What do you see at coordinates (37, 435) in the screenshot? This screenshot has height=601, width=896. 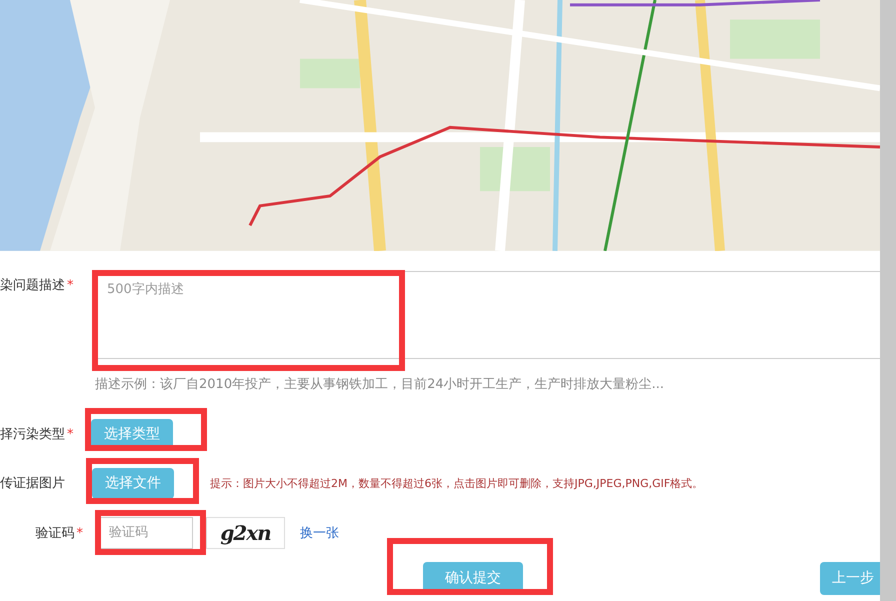 I see `field-label: 择污染类型*` at bounding box center [37, 435].